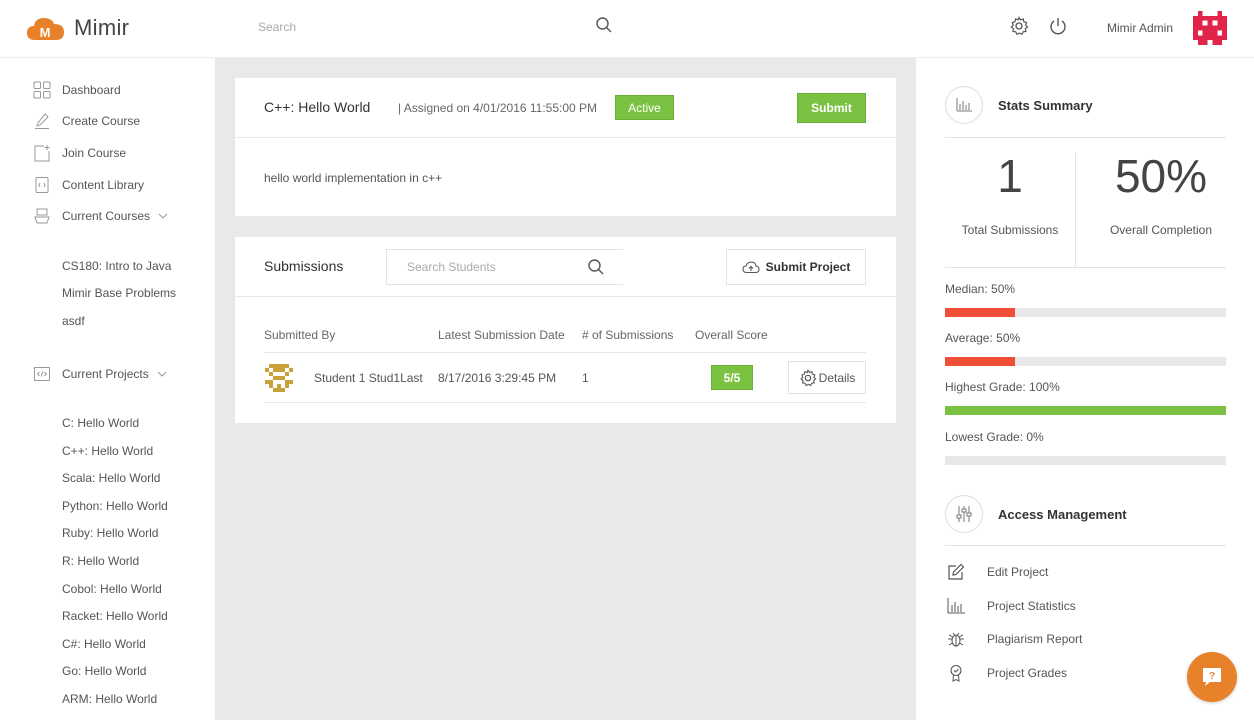 The image size is (1254, 720). Describe the element at coordinates (585, 378) in the screenshot. I see `submission-count: 1` at that location.